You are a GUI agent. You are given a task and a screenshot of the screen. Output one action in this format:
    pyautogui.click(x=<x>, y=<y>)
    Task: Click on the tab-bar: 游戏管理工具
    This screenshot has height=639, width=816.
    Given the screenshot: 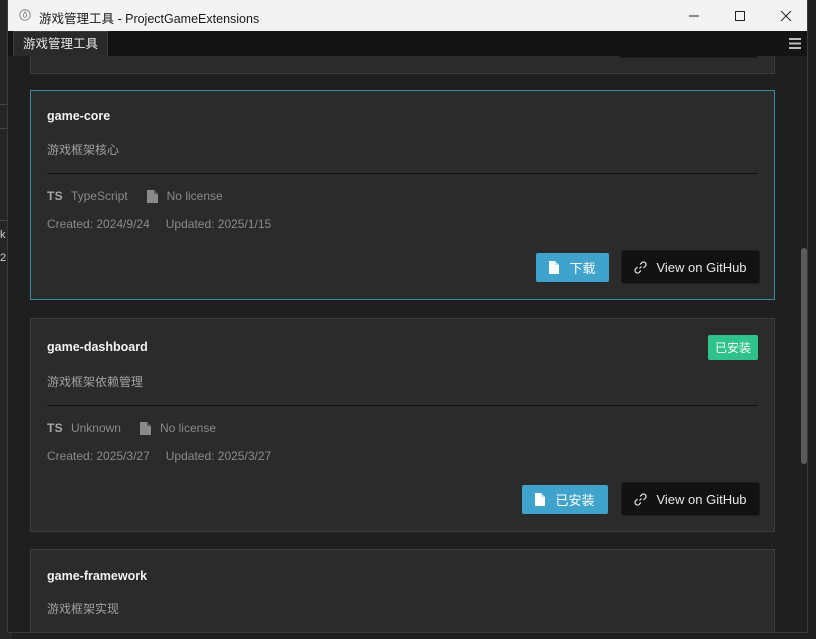 What is the action you would take?
    pyautogui.click(x=407, y=43)
    